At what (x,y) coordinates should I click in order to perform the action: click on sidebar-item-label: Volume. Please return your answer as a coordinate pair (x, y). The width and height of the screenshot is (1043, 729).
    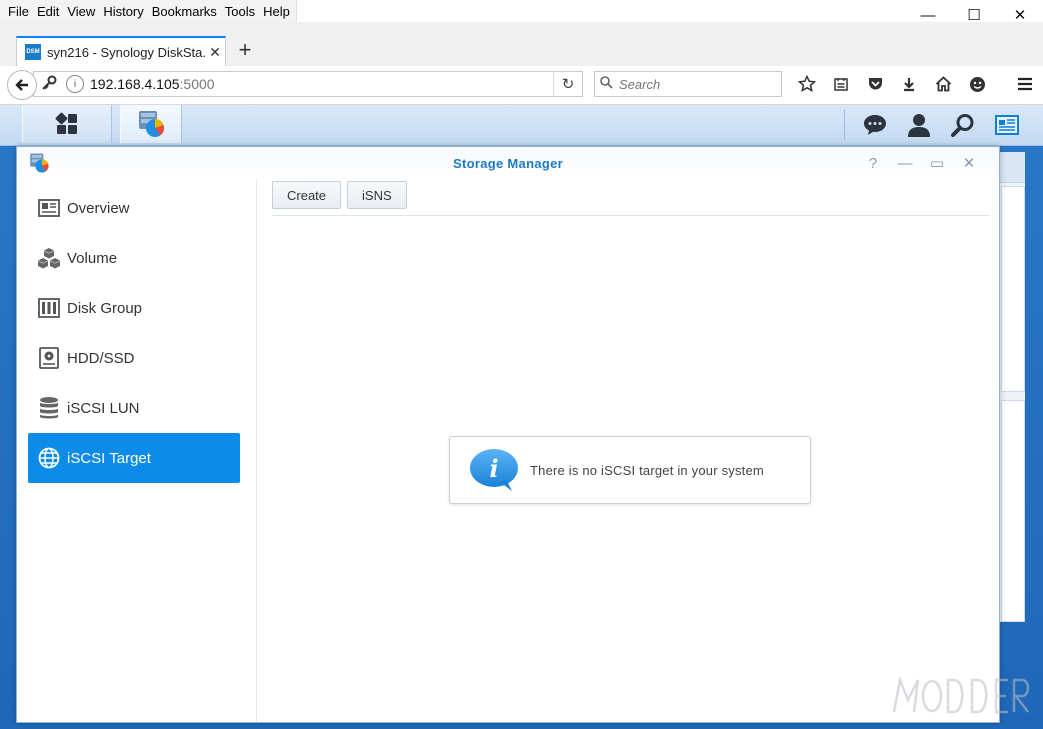
    Looking at the image, I should click on (92, 258).